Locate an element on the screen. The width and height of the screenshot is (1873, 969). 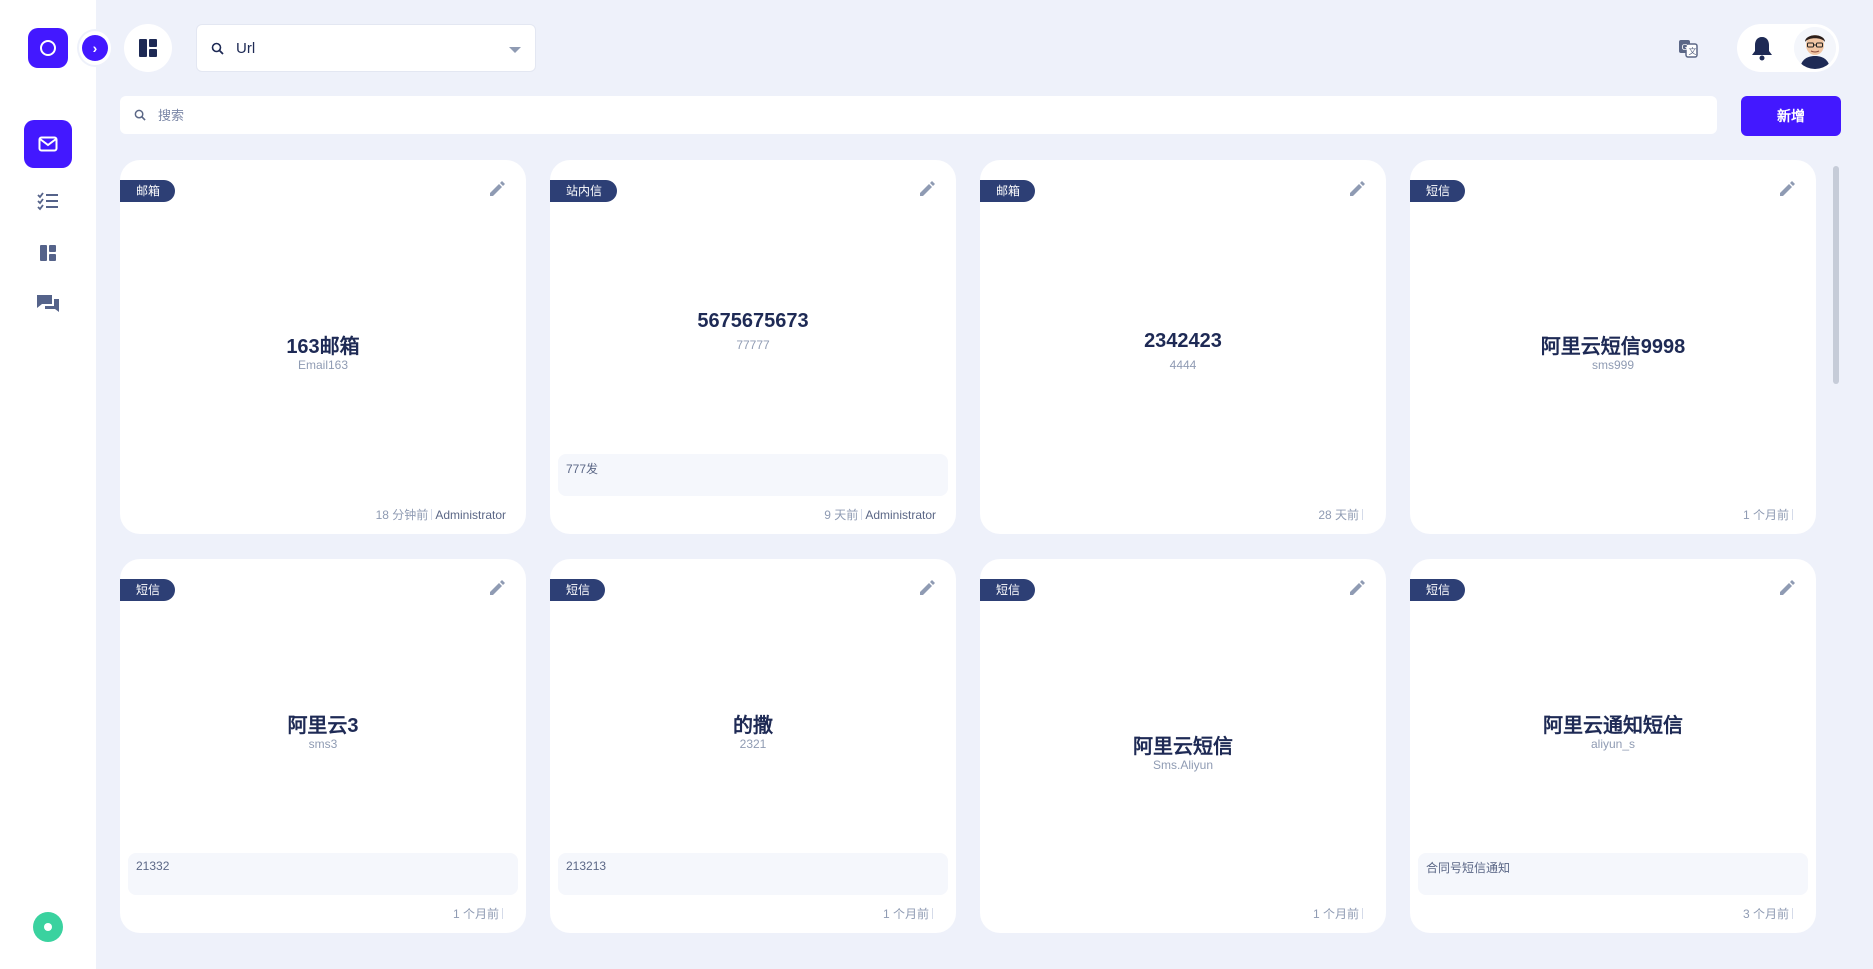
card-meta: 9 天前 Administrator is located at coordinates (880, 514).